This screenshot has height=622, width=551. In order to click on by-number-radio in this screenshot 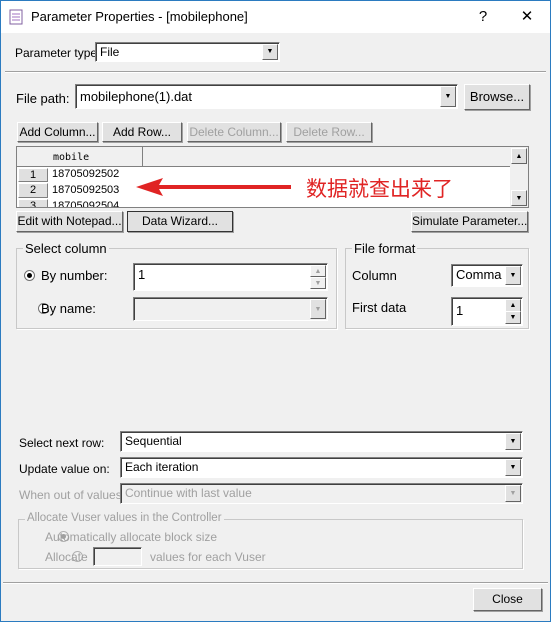, I will do `click(29, 275)`.